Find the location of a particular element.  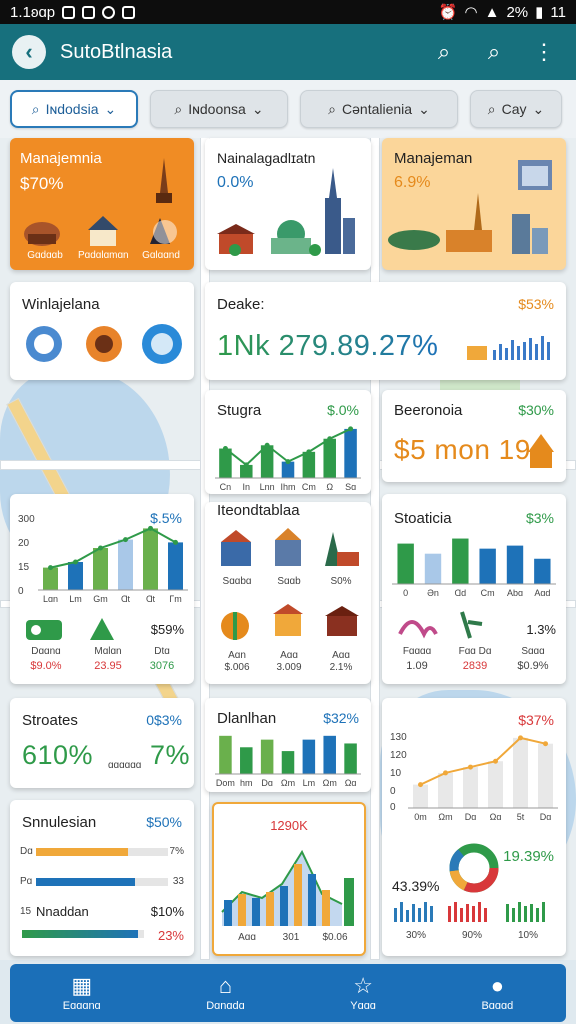

filter-chip: ⌕ Cay ⌄ is located at coordinates (516, 109).